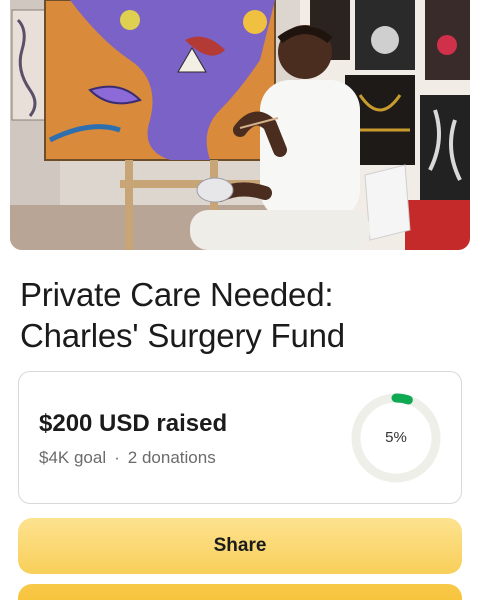  I want to click on progress-percent: 5%, so click(396, 437).